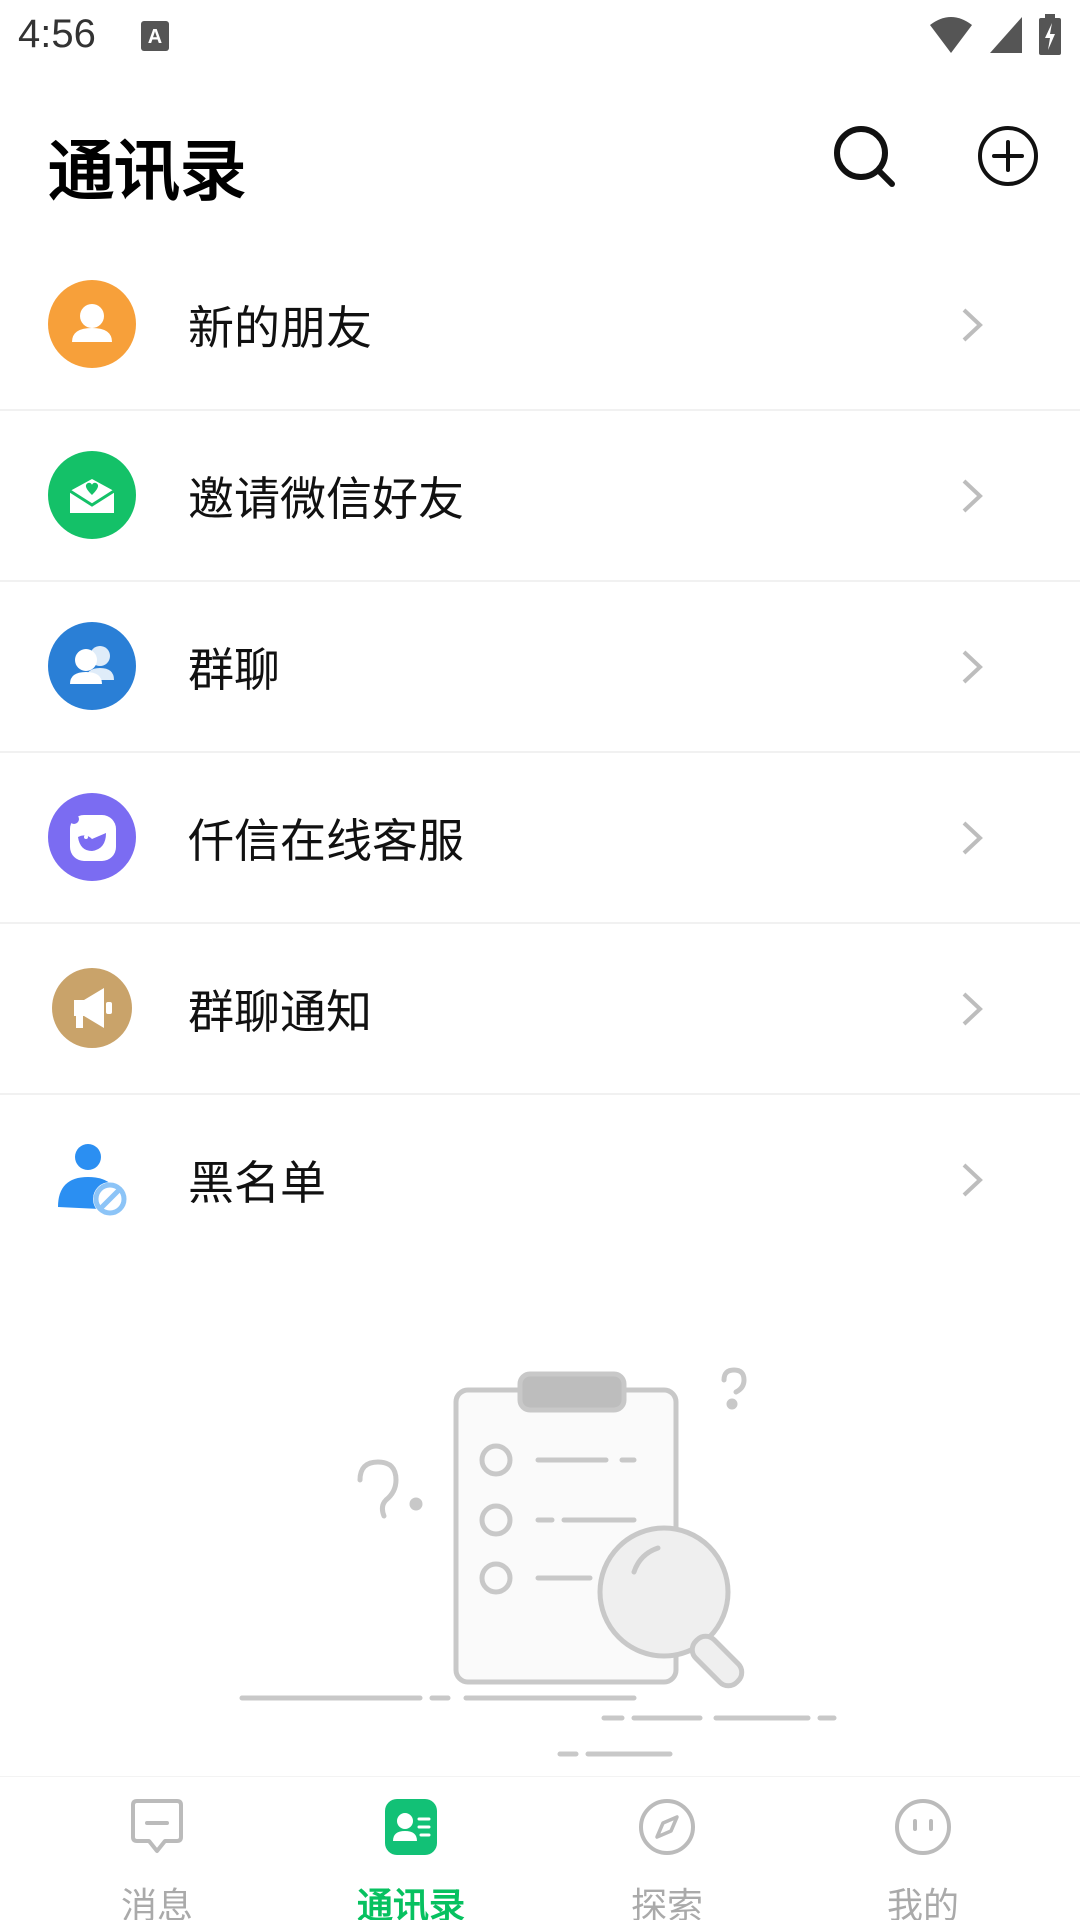 The image size is (1080, 1920). Describe the element at coordinates (280, 328) in the screenshot. I see `menu-item-label: 新的朋友` at that location.